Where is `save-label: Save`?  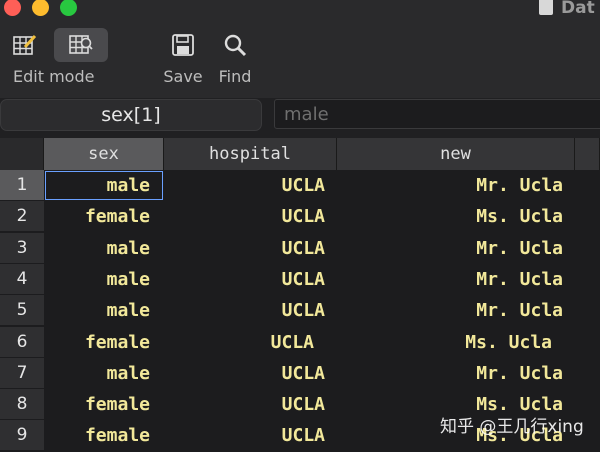
save-label: Save is located at coordinates (183, 76).